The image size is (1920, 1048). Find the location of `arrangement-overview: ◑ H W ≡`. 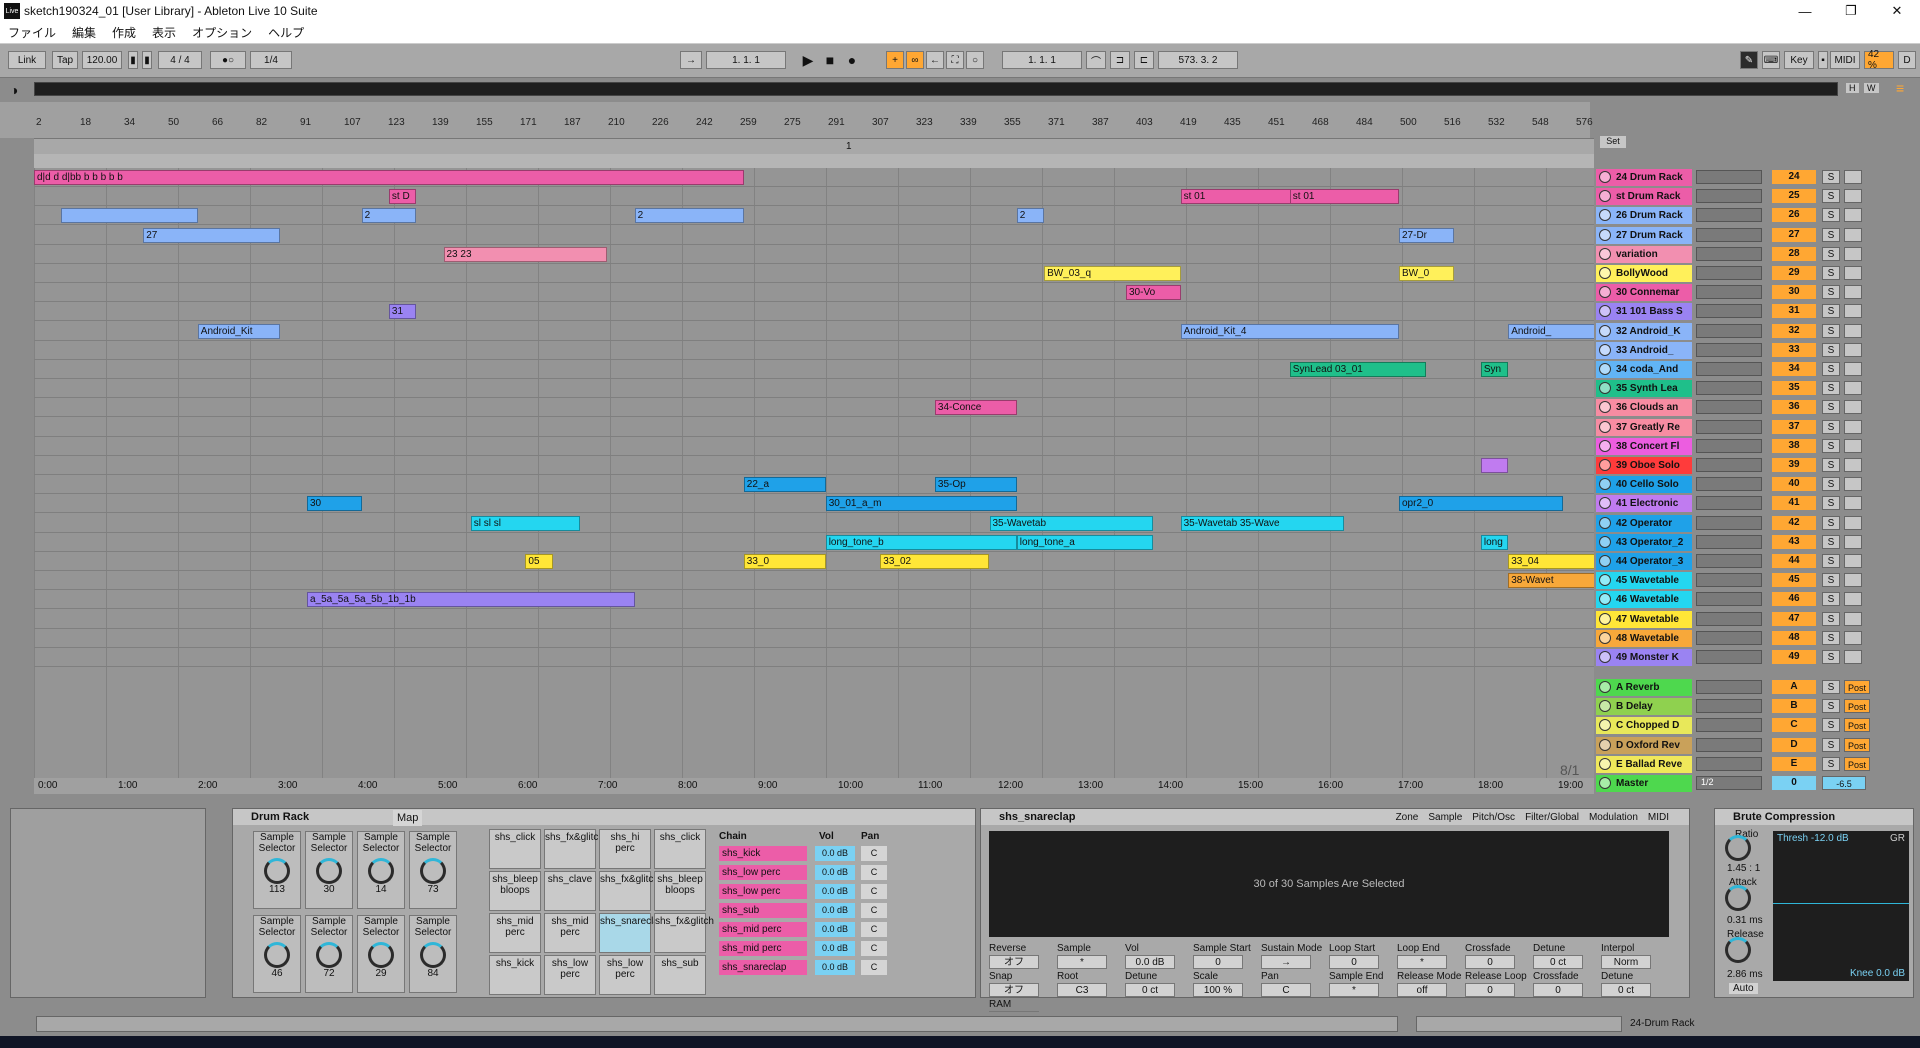

arrangement-overview: ◑ H W ≡ is located at coordinates (960, 90).